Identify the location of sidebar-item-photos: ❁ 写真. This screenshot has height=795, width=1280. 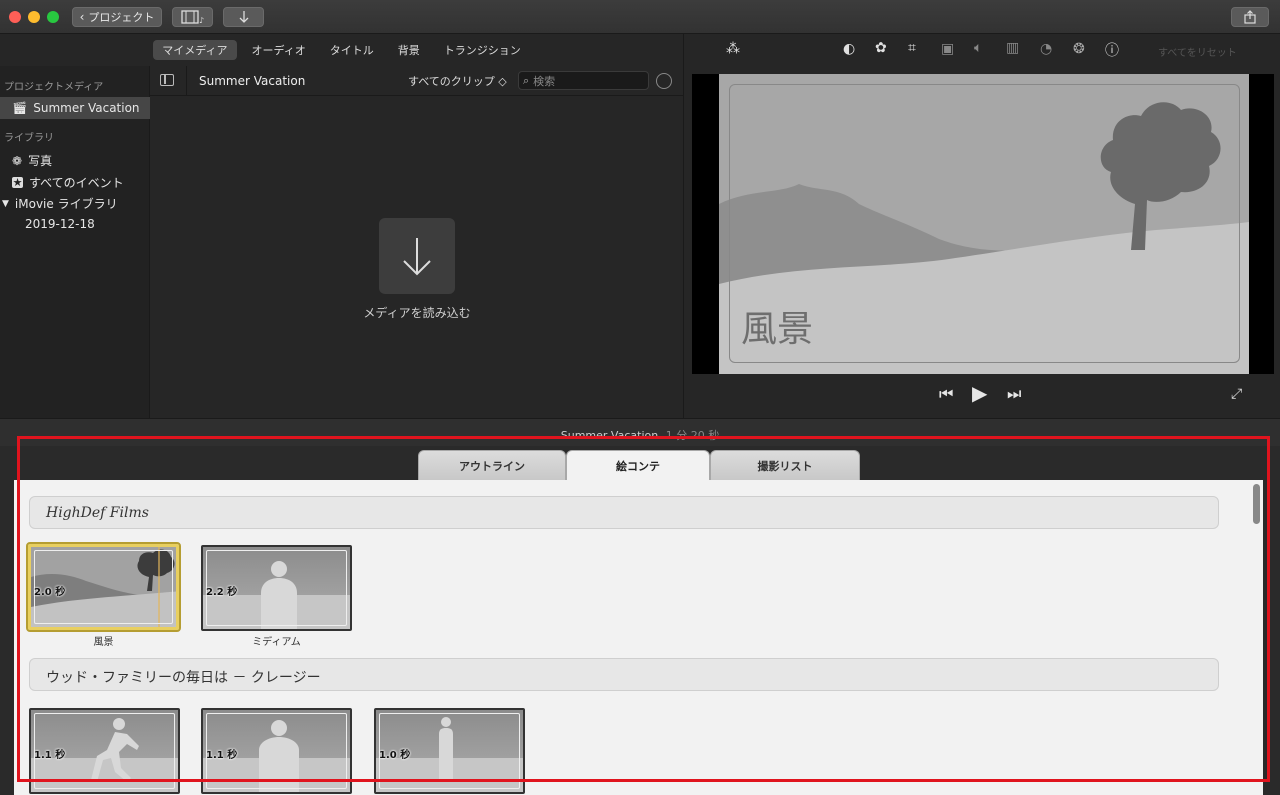
(32, 160).